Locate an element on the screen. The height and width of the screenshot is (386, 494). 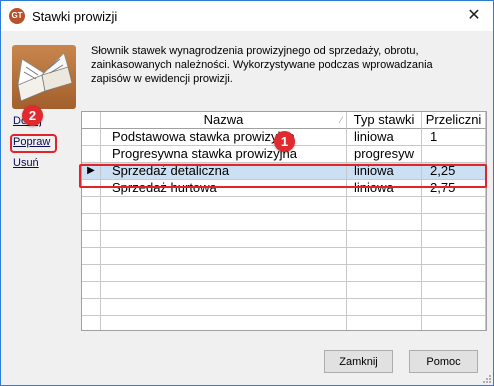
rate-name: Progresywna stawka prowizyjna is located at coordinates (224, 154).